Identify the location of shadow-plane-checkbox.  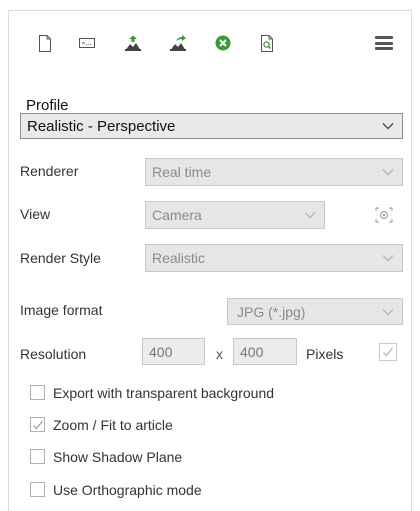
(37, 456).